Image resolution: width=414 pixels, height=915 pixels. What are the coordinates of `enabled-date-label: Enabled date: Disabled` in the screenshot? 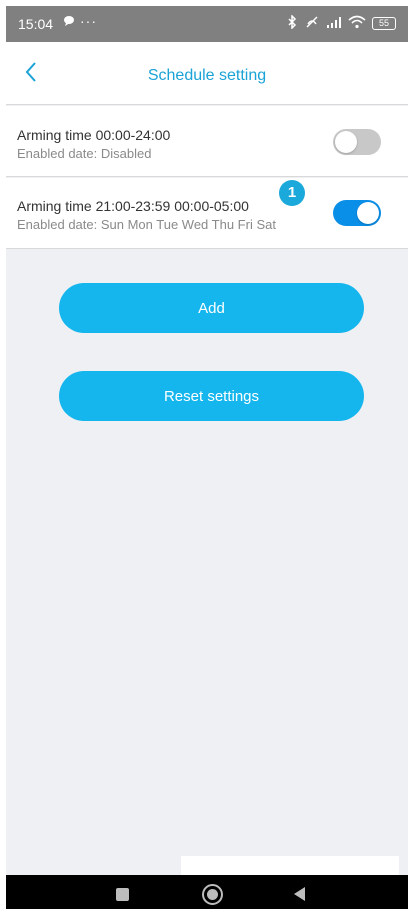 It's located at (84, 153).